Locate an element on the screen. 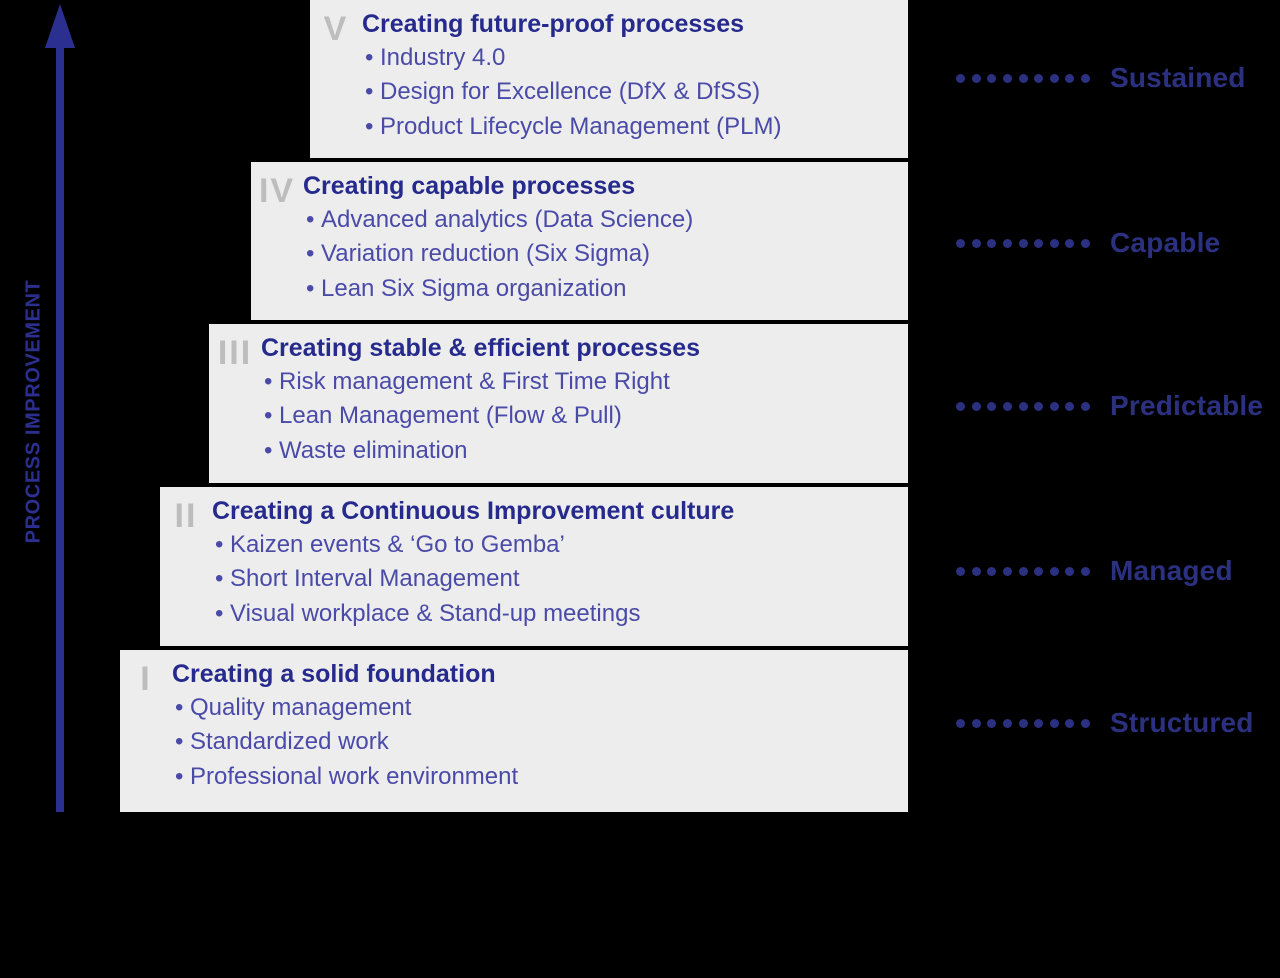 The height and width of the screenshot is (978, 1280). maturity-label: Sustained is located at coordinates (1178, 77).